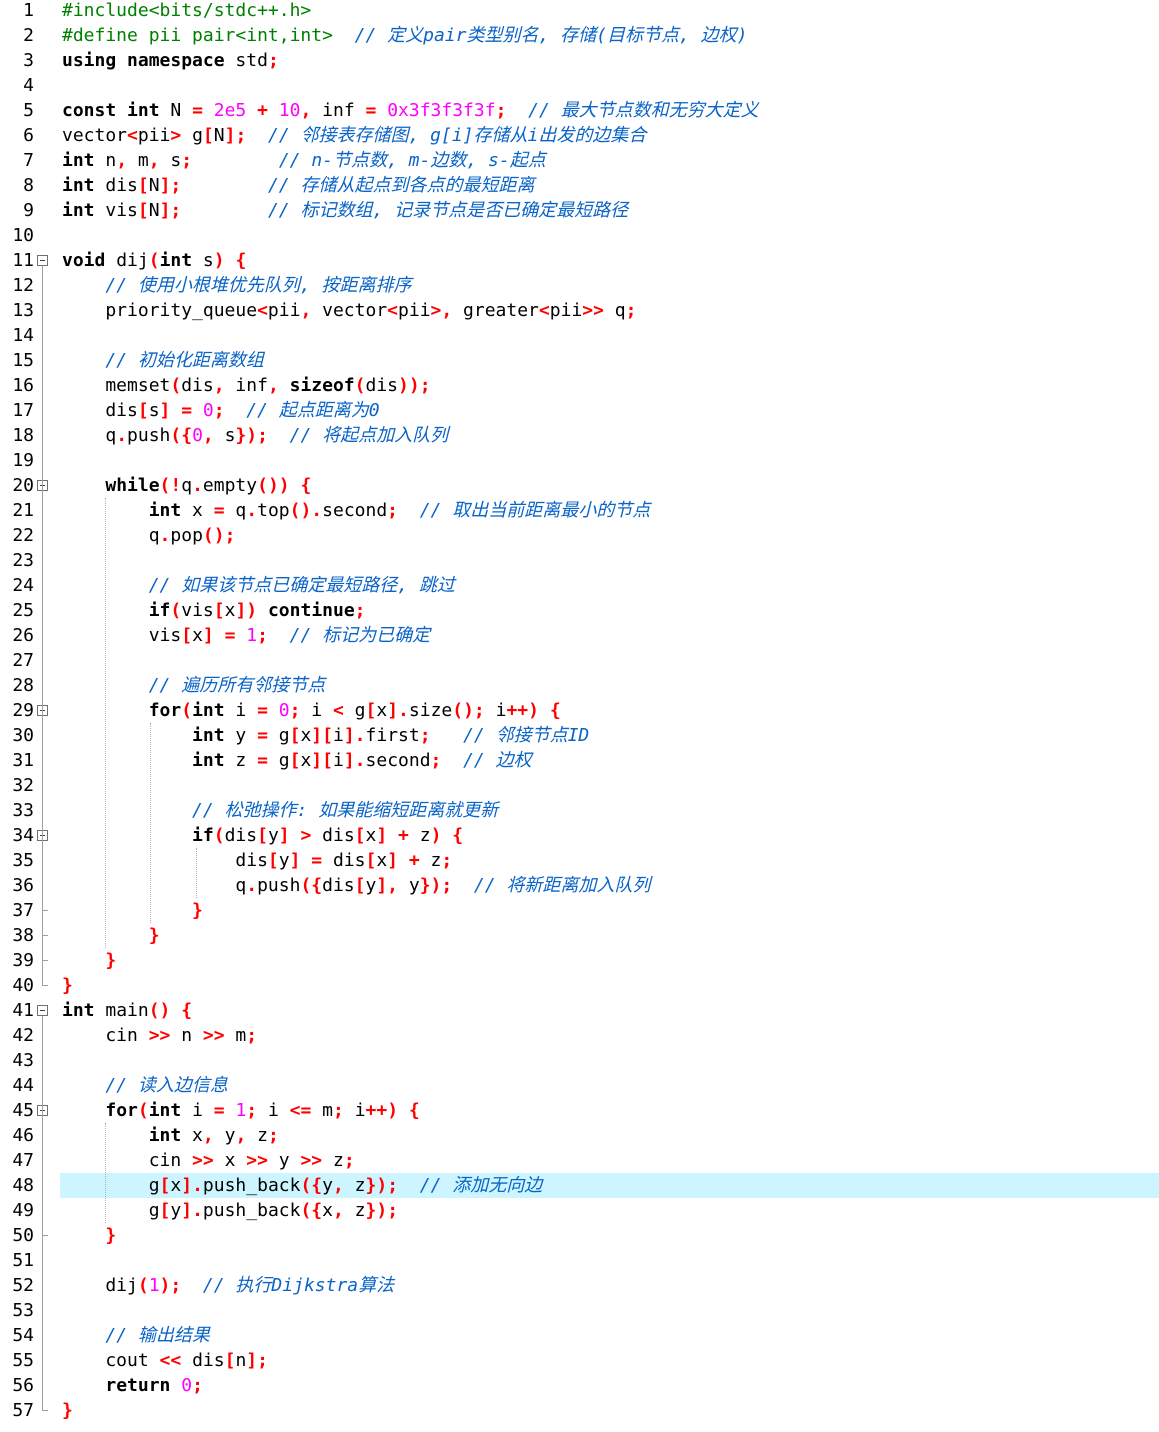 Image resolution: width=1159 pixels, height=1432 pixels. I want to click on code-line: 47 cin >> x >> y >> z;, so click(579, 1160).